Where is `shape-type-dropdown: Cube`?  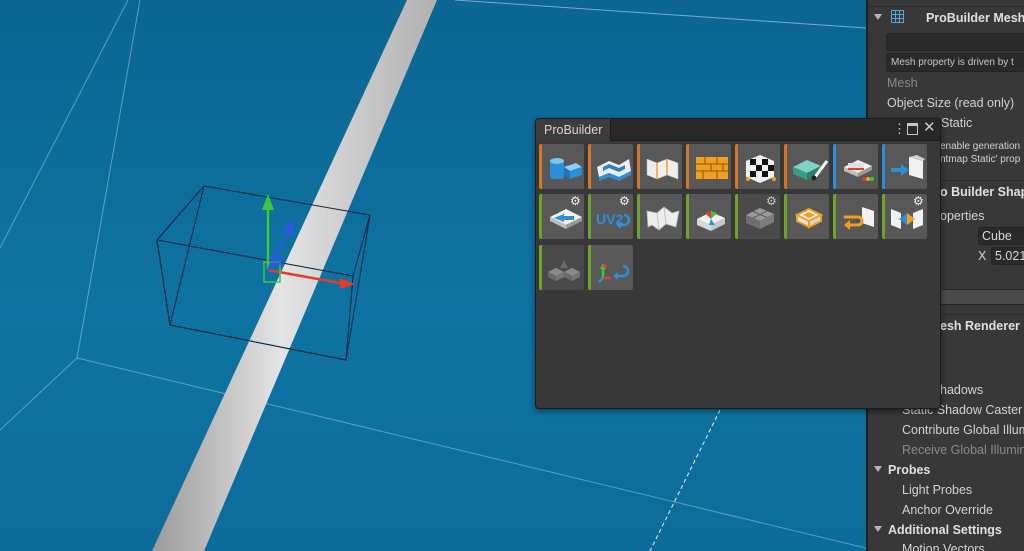 shape-type-dropdown: Cube is located at coordinates (1001, 236).